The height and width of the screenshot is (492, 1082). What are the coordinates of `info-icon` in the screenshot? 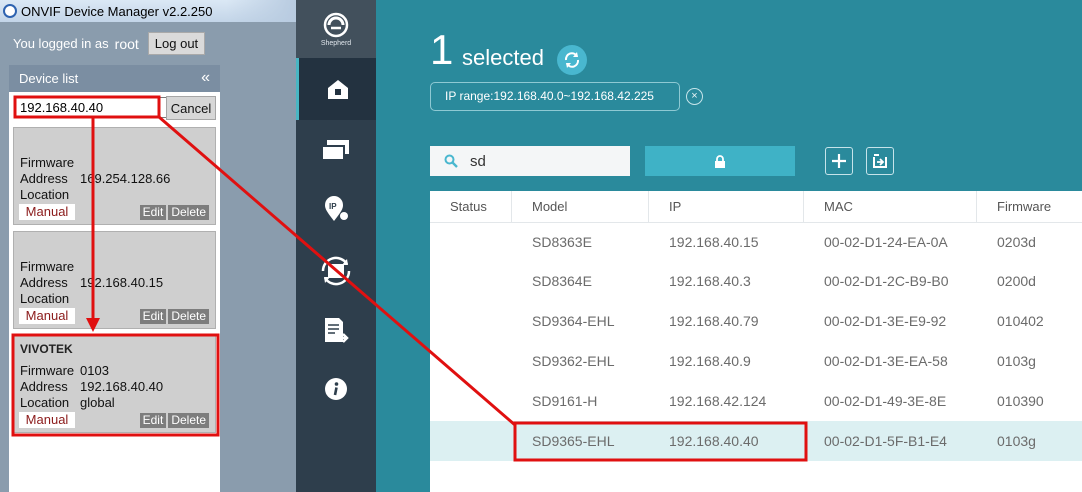 It's located at (336, 389).